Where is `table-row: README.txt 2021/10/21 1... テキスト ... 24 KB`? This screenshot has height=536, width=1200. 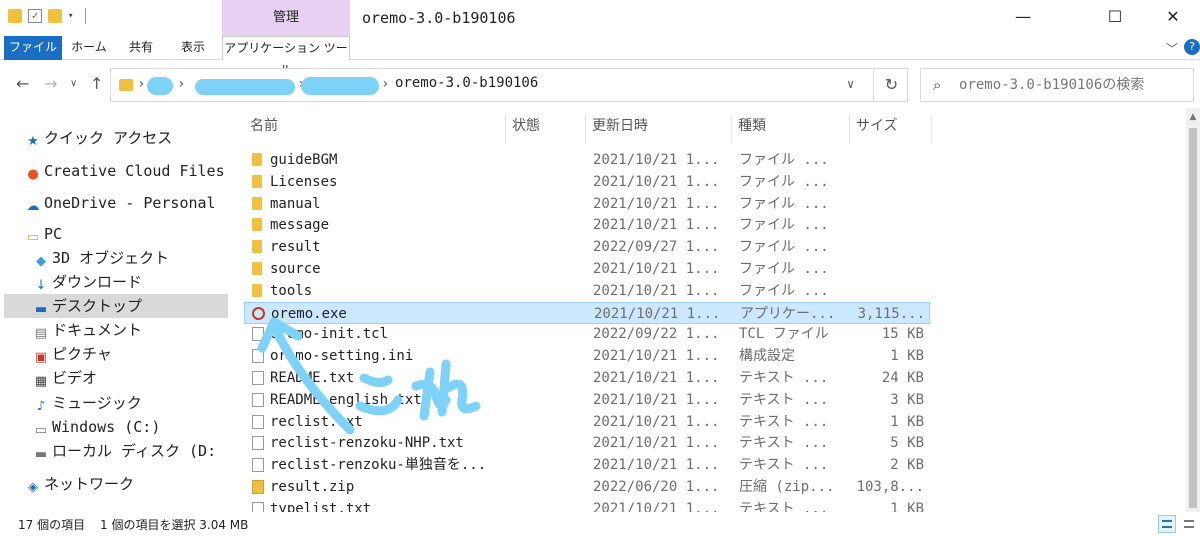
table-row: README.txt 2021/10/21 1... テキスト ... 24 KB is located at coordinates (587, 378).